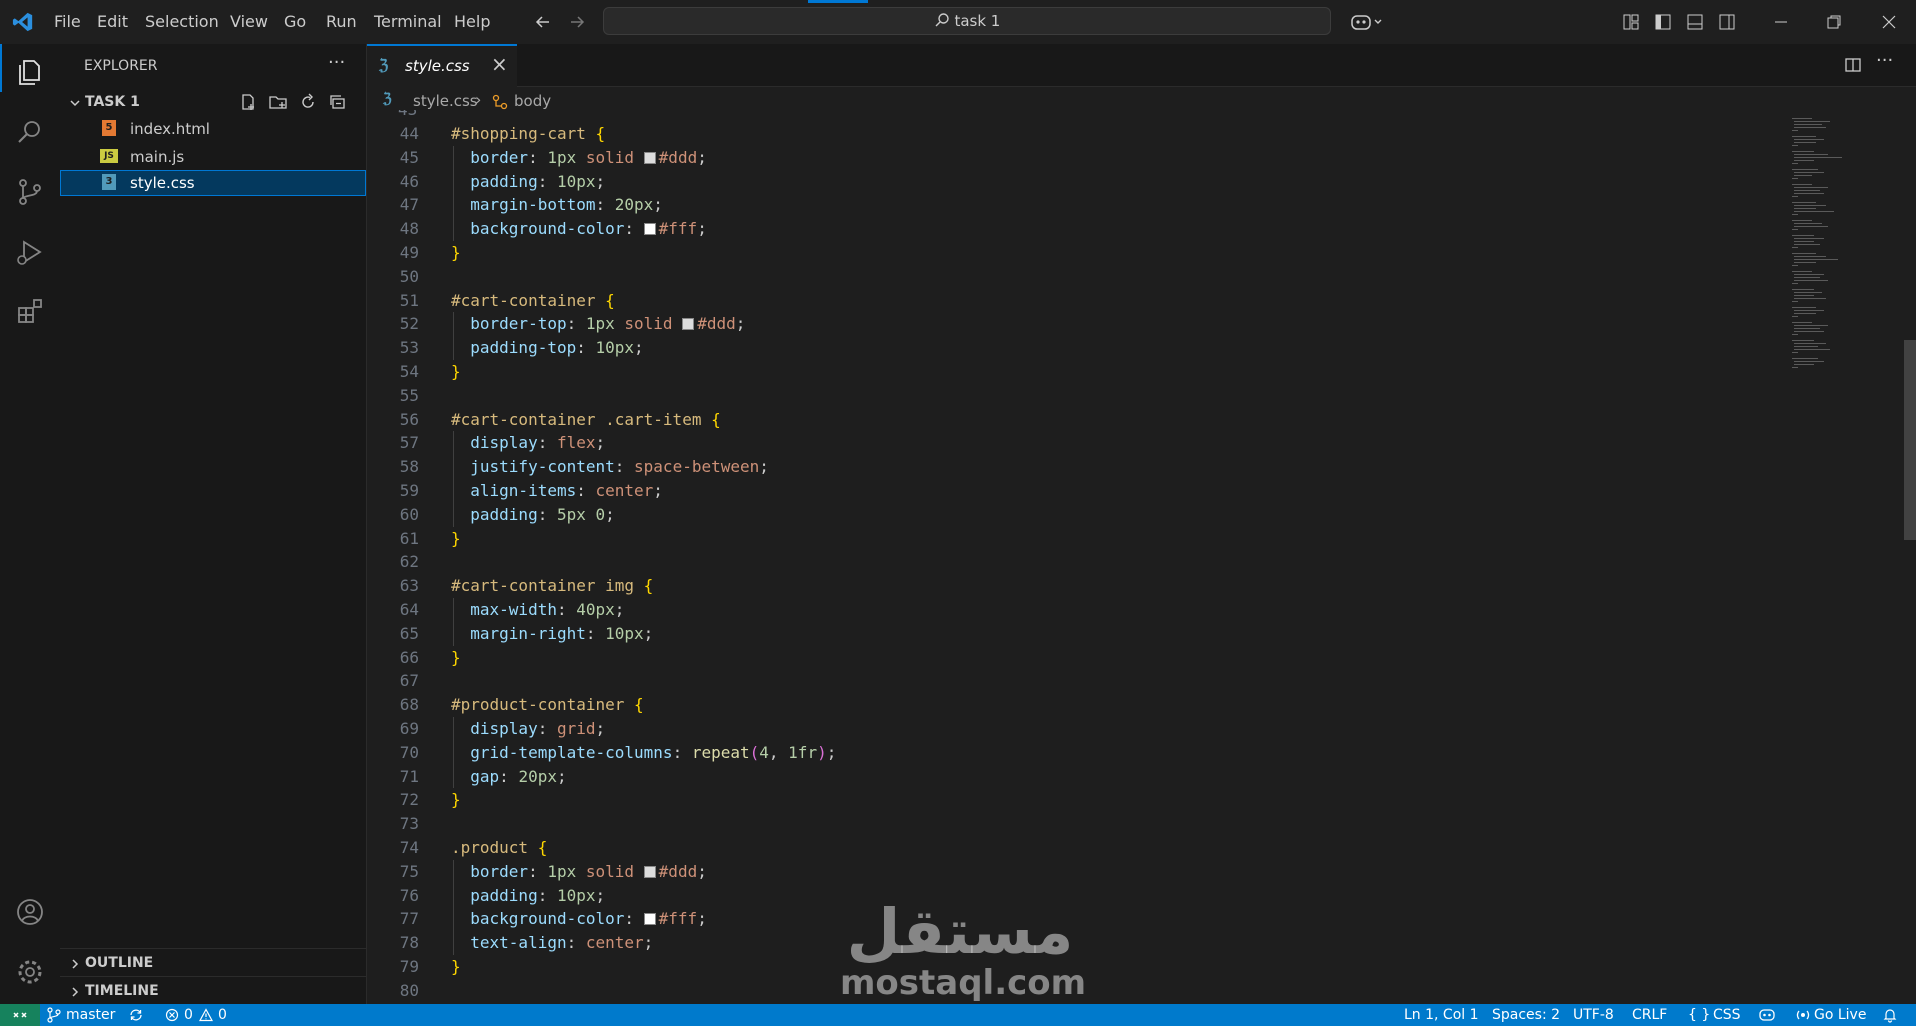 The width and height of the screenshot is (1916, 1026). What do you see at coordinates (1727, 22) in the screenshot?
I see `toggle-secondary-sidebar-icon` at bounding box center [1727, 22].